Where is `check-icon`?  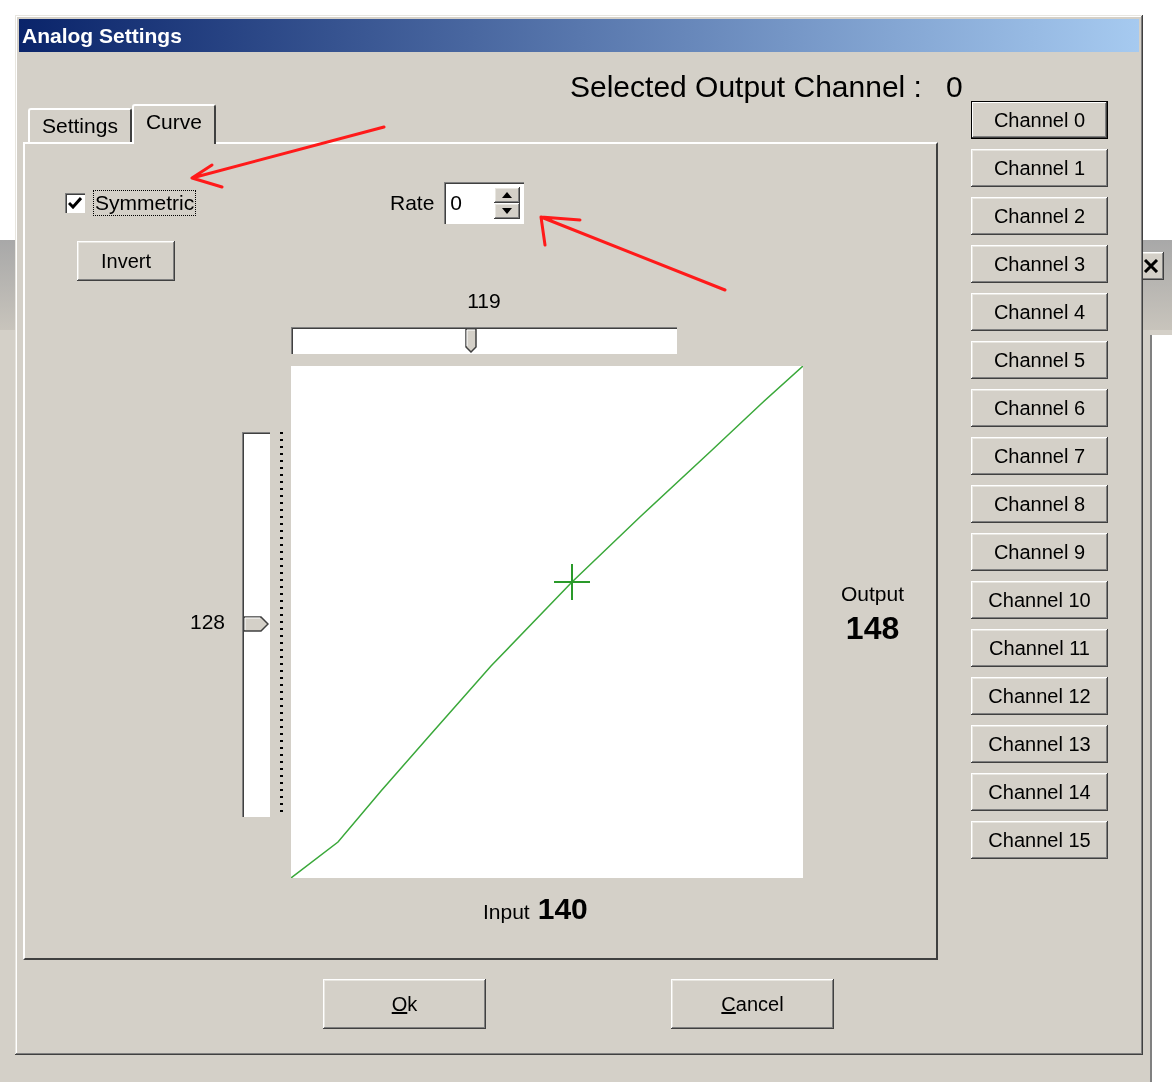
check-icon is located at coordinates (75, 203).